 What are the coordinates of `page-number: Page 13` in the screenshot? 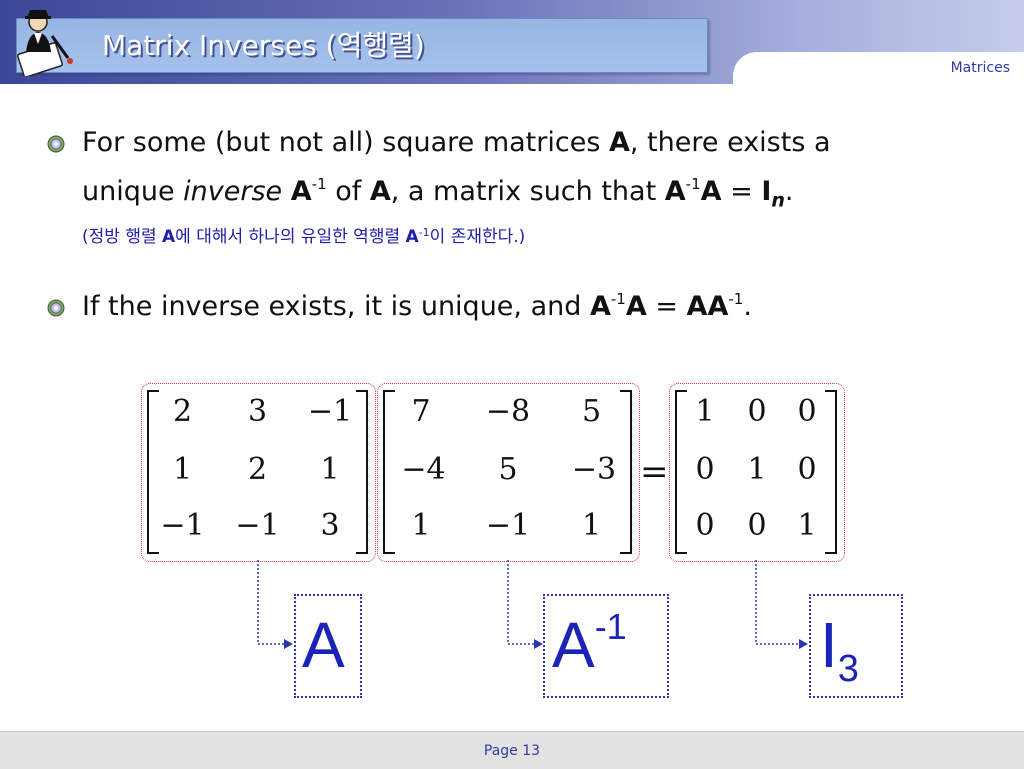 It's located at (512, 751).